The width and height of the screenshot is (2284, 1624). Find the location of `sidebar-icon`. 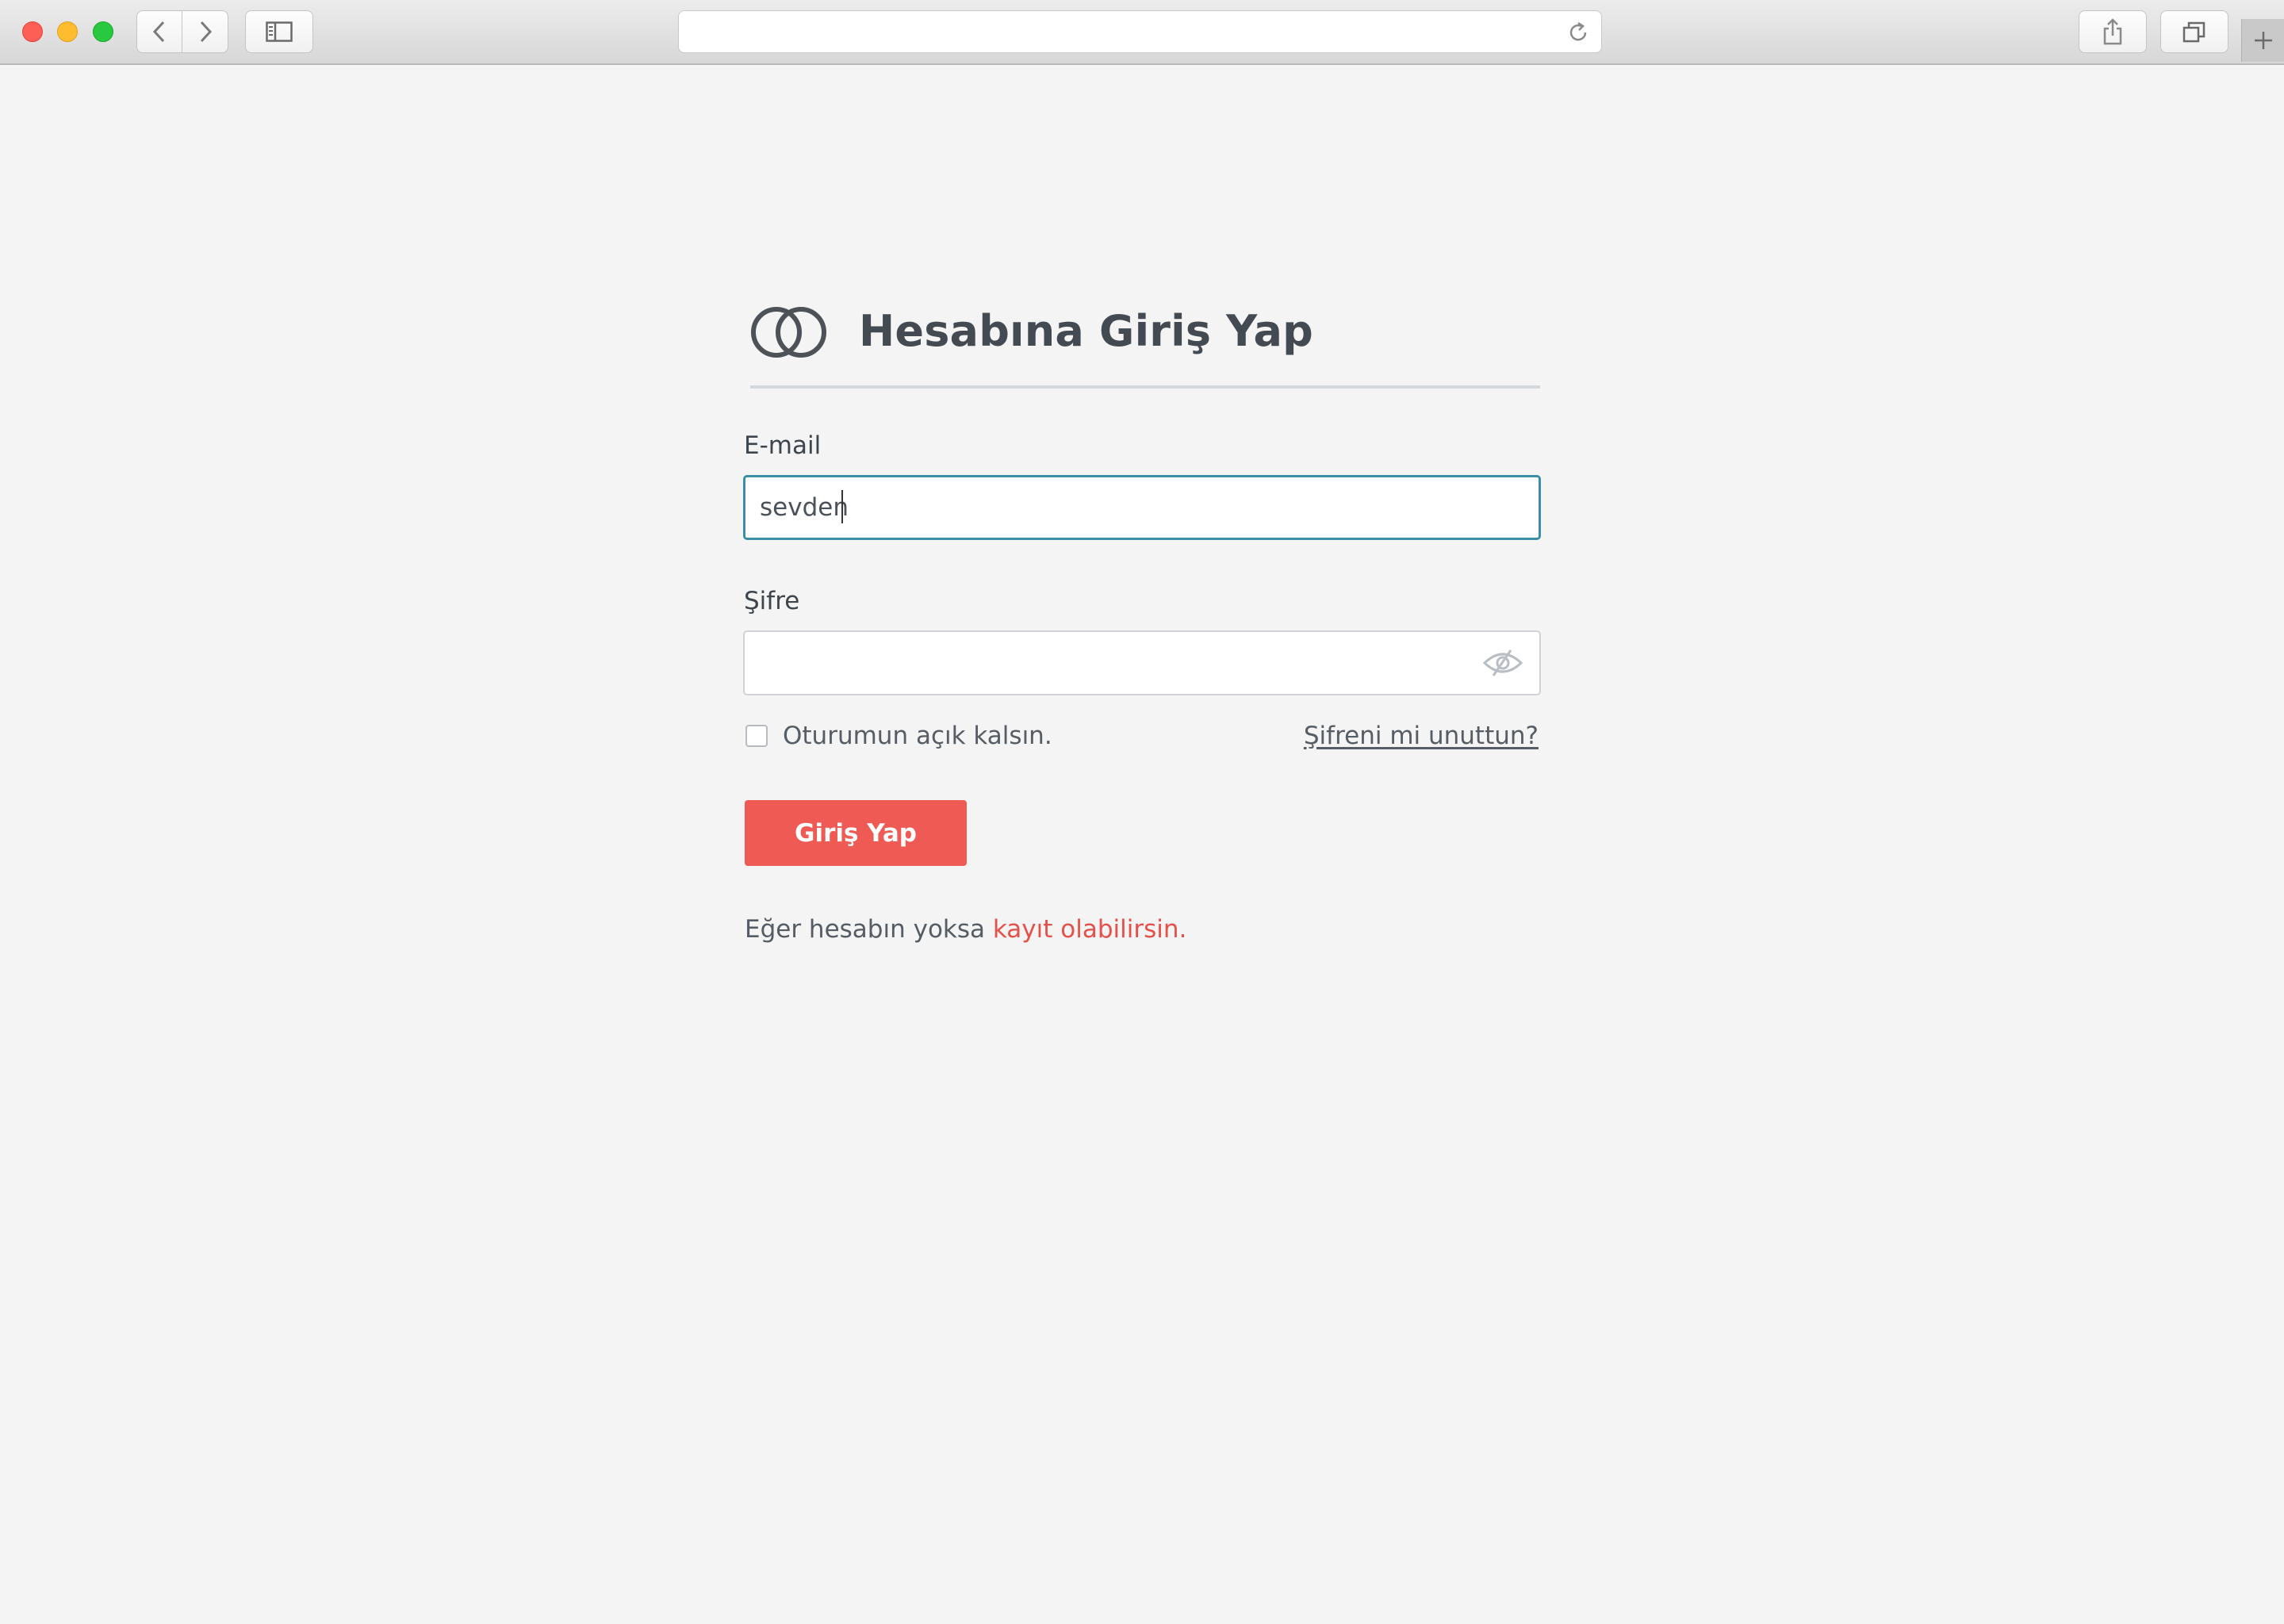

sidebar-icon is located at coordinates (279, 31).